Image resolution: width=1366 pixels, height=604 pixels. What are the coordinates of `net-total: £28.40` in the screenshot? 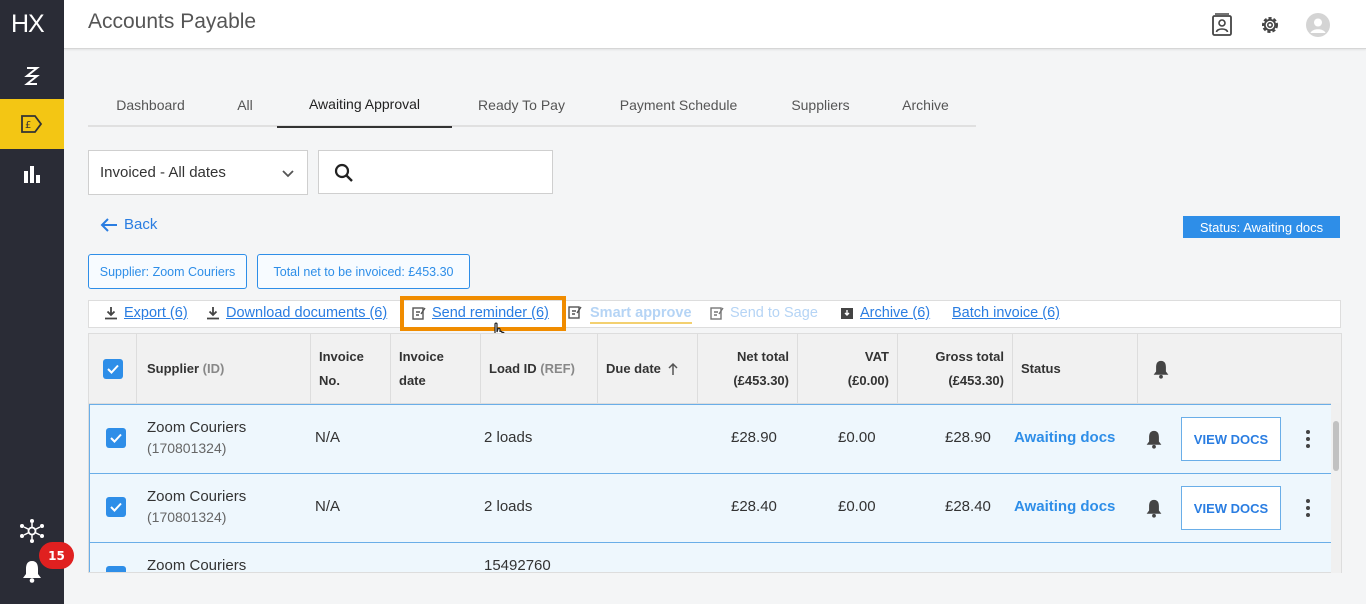 It's located at (754, 506).